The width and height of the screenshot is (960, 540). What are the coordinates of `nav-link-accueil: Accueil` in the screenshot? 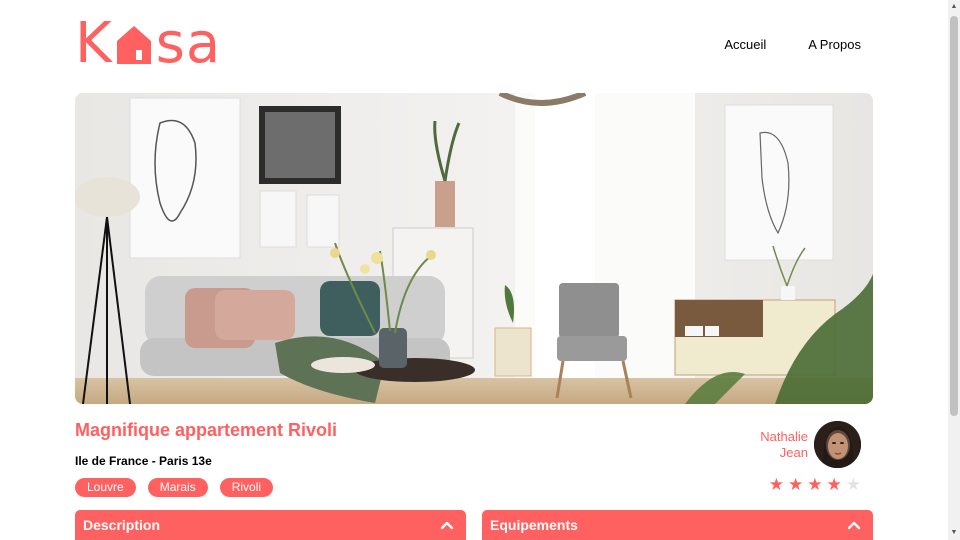 It's located at (745, 44).